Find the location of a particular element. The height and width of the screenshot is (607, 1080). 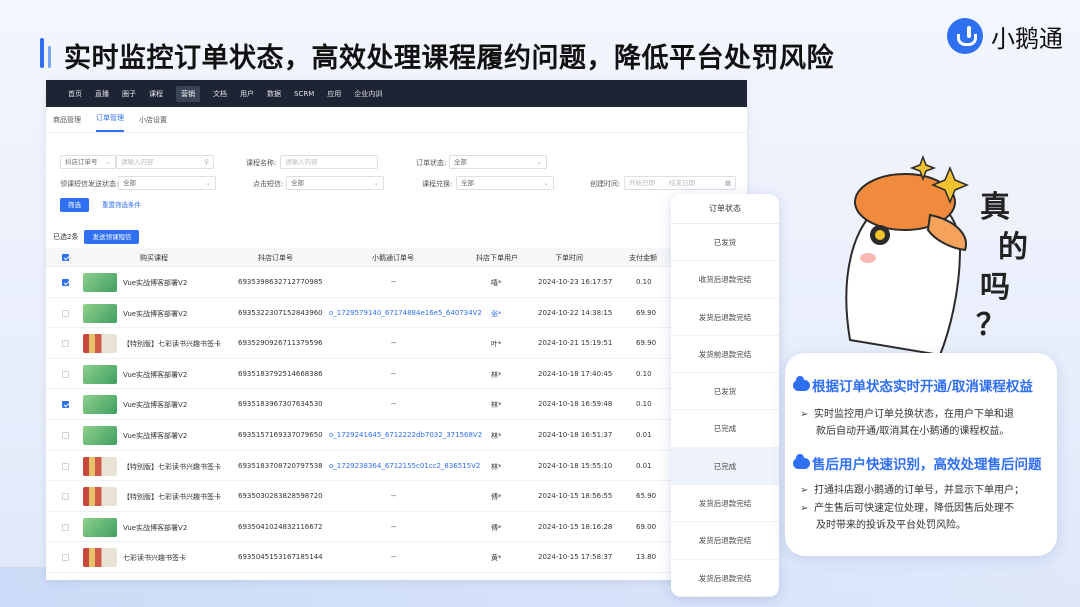

feature-bullet-2: ➢ 打通抖店跟小鹅通的订单号，并显示下单用户； is located at coordinates (912, 491).